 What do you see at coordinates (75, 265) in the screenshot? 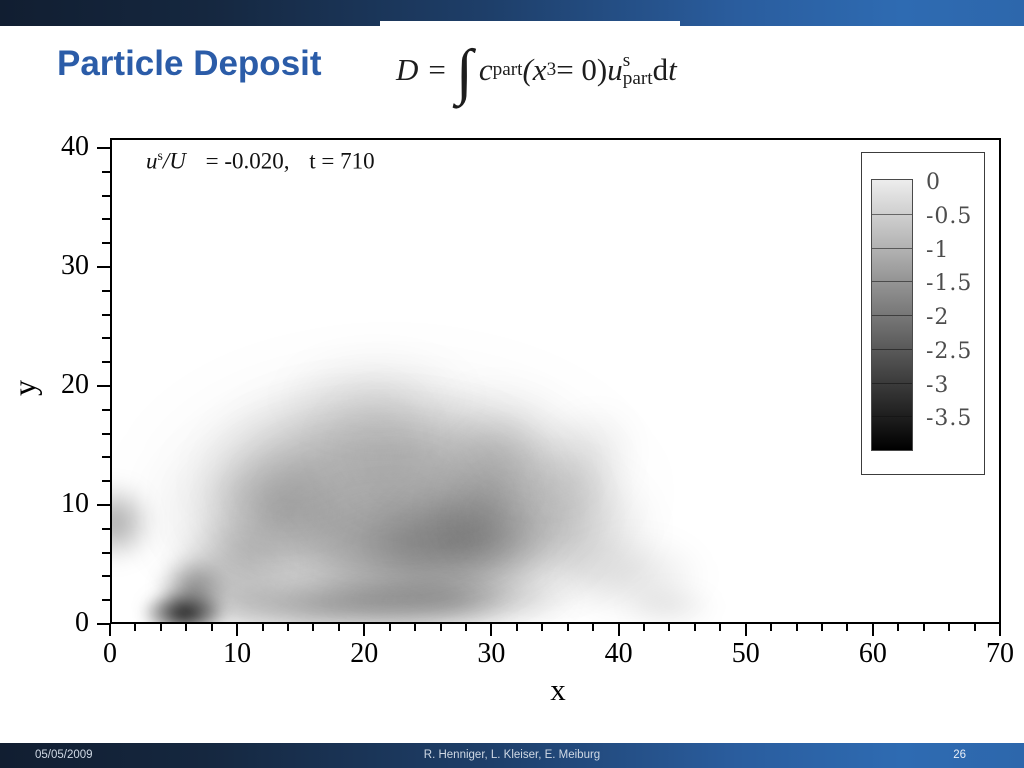
I see `y-tick-label: 30` at bounding box center [75, 265].